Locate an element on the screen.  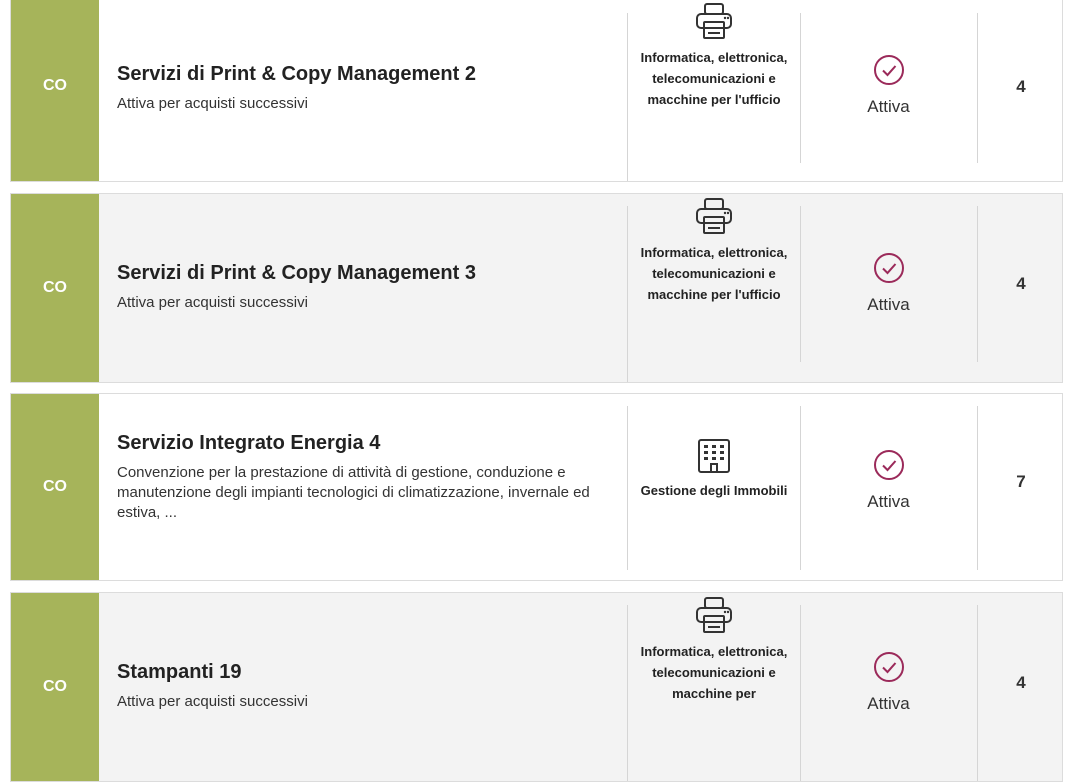
count: 7 is located at coordinates (1021, 481).